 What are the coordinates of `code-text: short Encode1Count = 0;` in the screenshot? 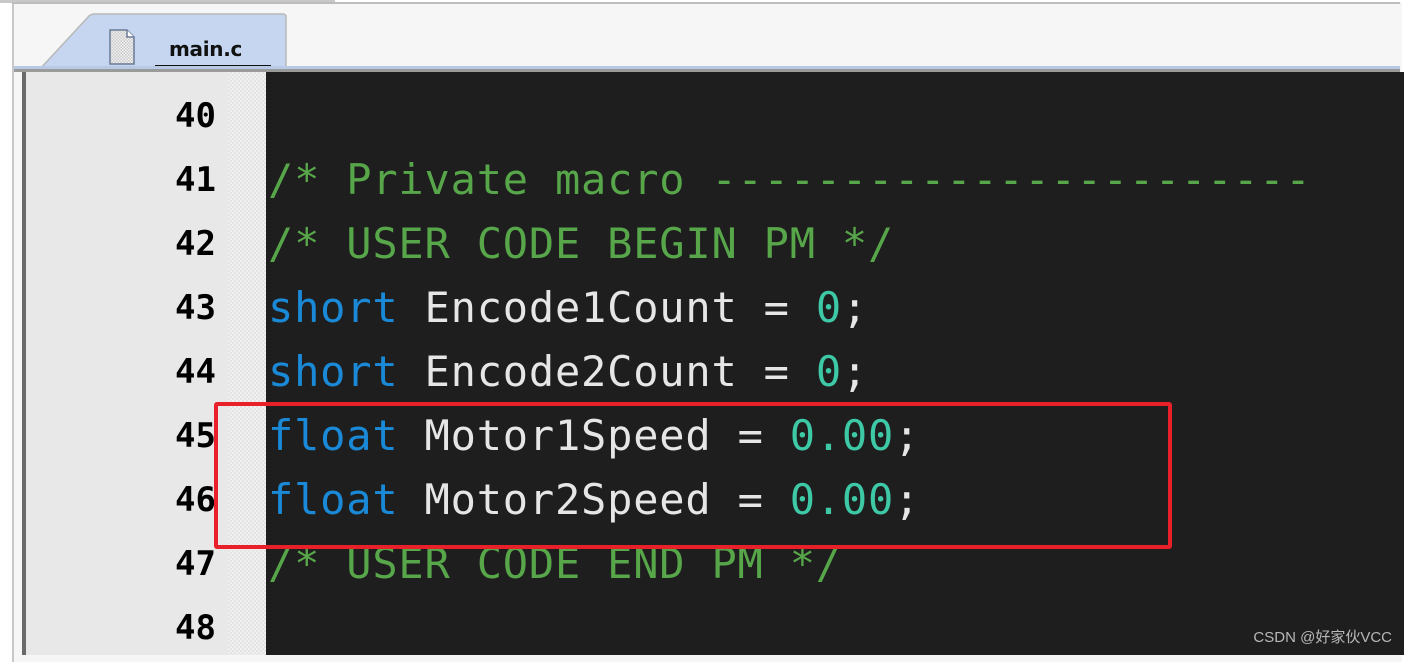 It's located at (568, 308).